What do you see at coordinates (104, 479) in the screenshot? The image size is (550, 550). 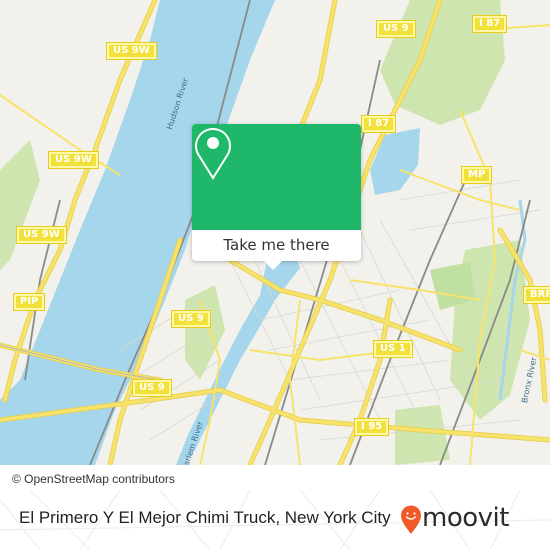 I see `map-attribution: © OpenStreetMap contributors` at bounding box center [104, 479].